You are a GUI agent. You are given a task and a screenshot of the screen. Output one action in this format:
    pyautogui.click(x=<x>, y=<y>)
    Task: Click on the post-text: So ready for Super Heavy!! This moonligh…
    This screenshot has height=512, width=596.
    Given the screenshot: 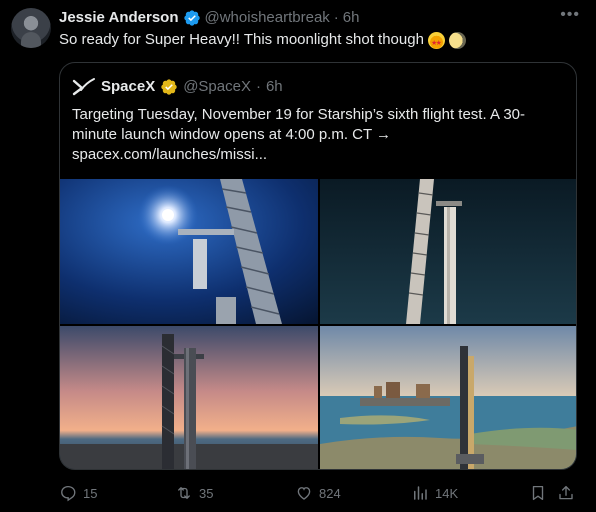 What is the action you would take?
    pyautogui.click(x=262, y=42)
    